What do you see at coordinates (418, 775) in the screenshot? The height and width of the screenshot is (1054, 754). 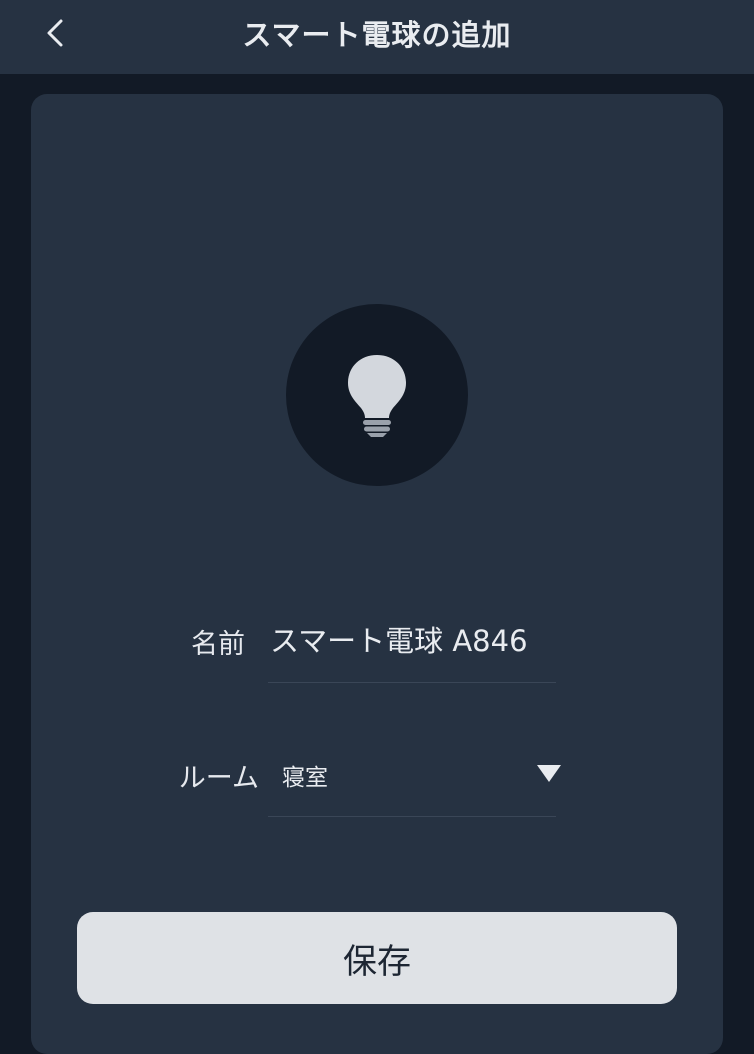 I see `room-select: 寝室` at bounding box center [418, 775].